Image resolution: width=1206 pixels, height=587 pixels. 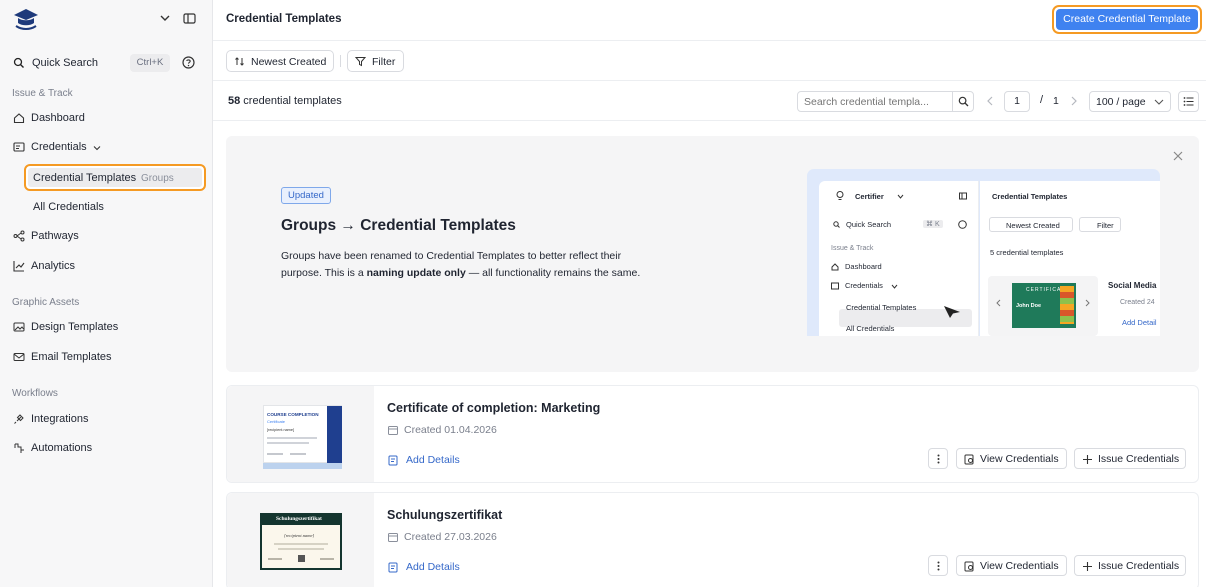 I want to click on preview-credentials: Credentials, so click(x=864, y=285).